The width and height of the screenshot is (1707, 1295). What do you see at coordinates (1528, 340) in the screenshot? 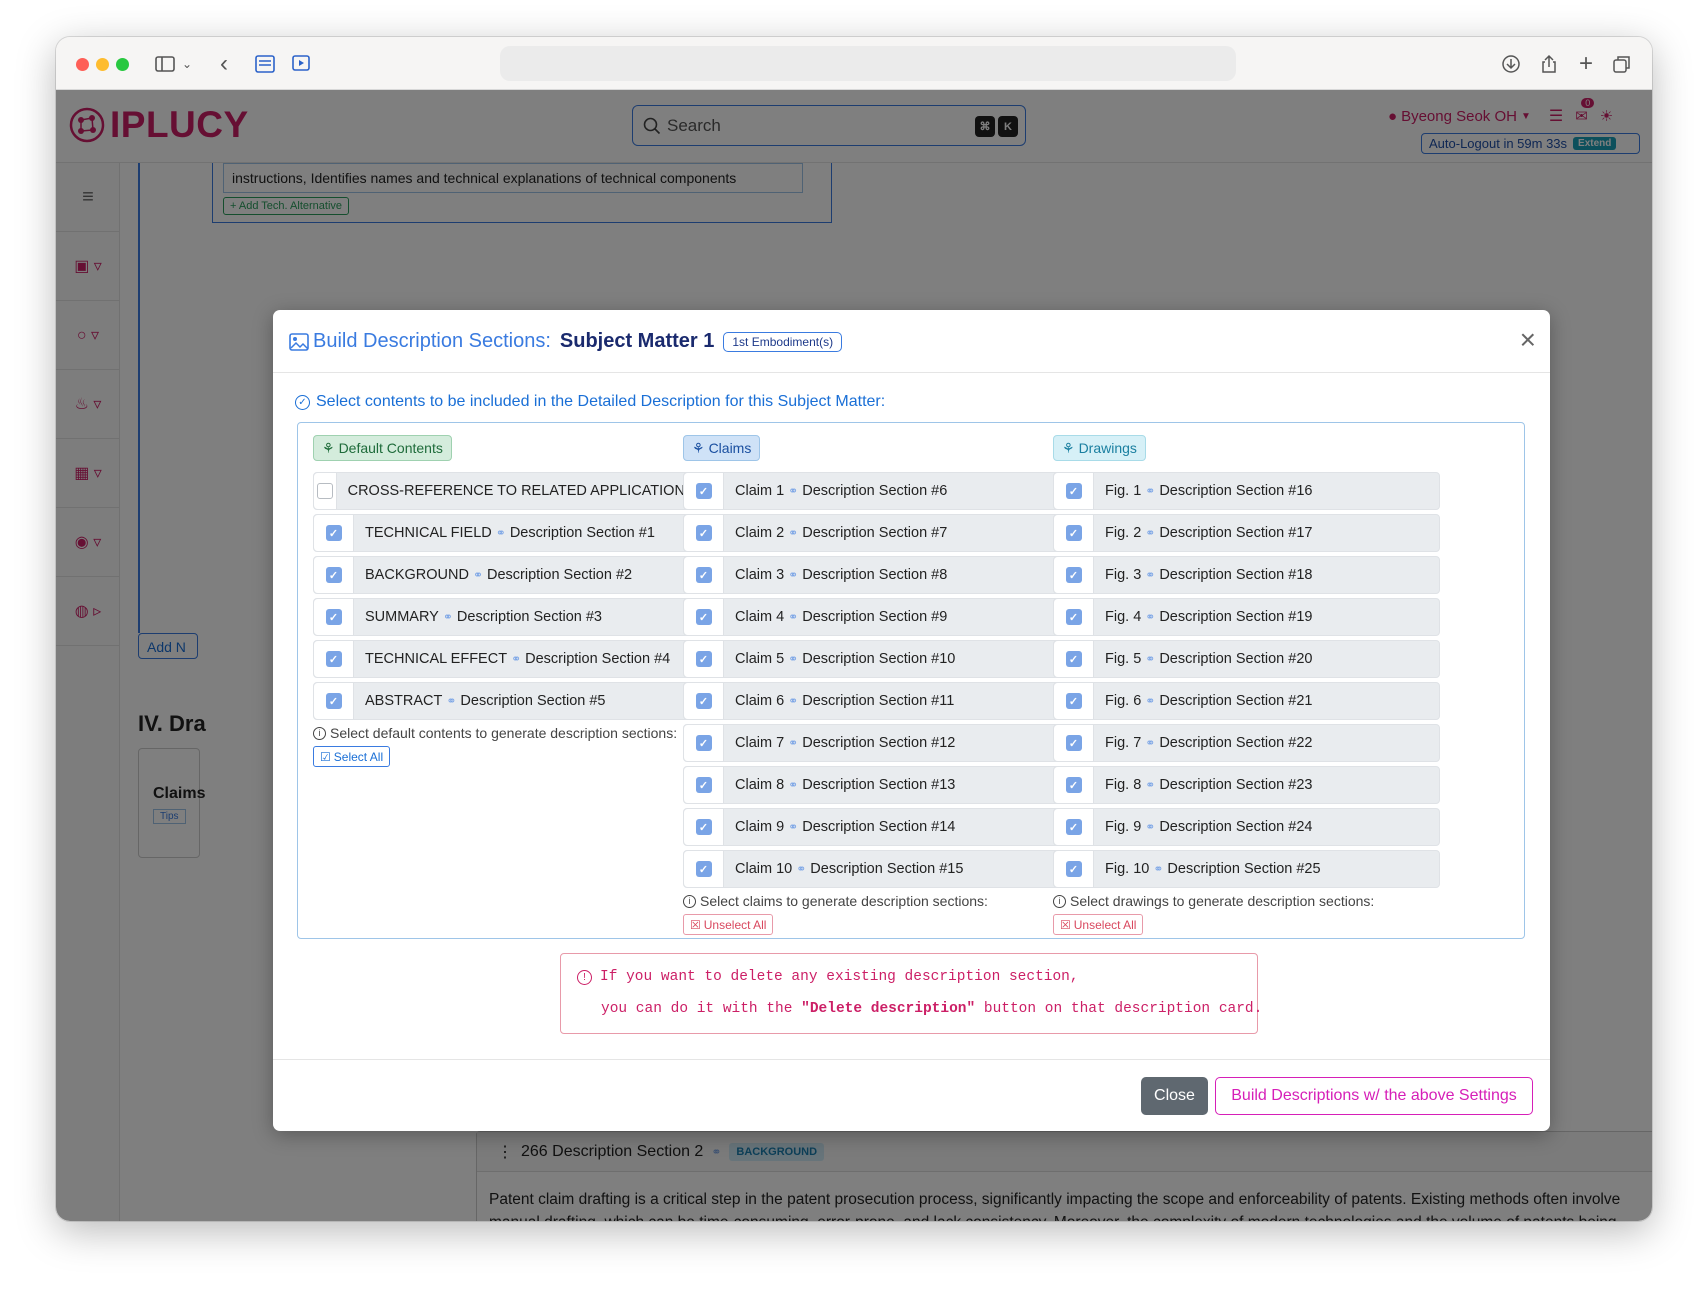
I see `close-icon: ×` at bounding box center [1528, 340].